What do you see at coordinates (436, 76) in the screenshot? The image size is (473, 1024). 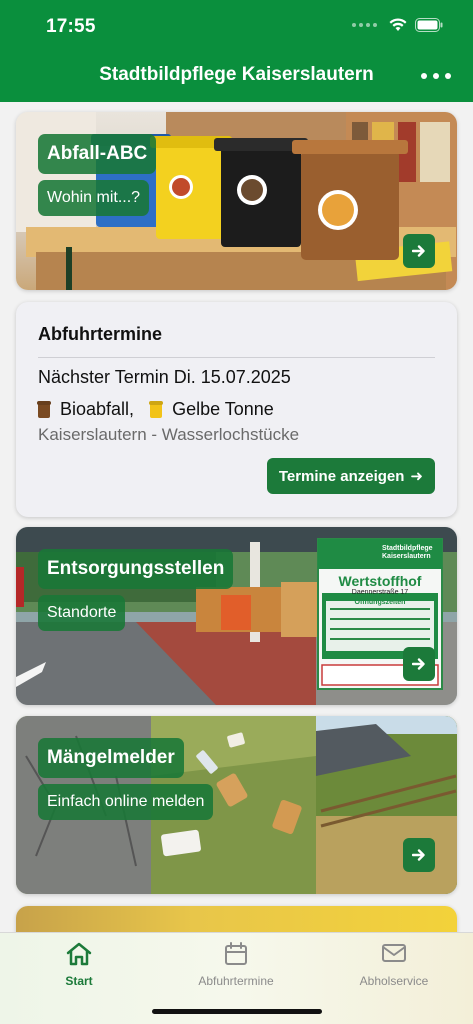 I see `more-horizontal-icon` at bounding box center [436, 76].